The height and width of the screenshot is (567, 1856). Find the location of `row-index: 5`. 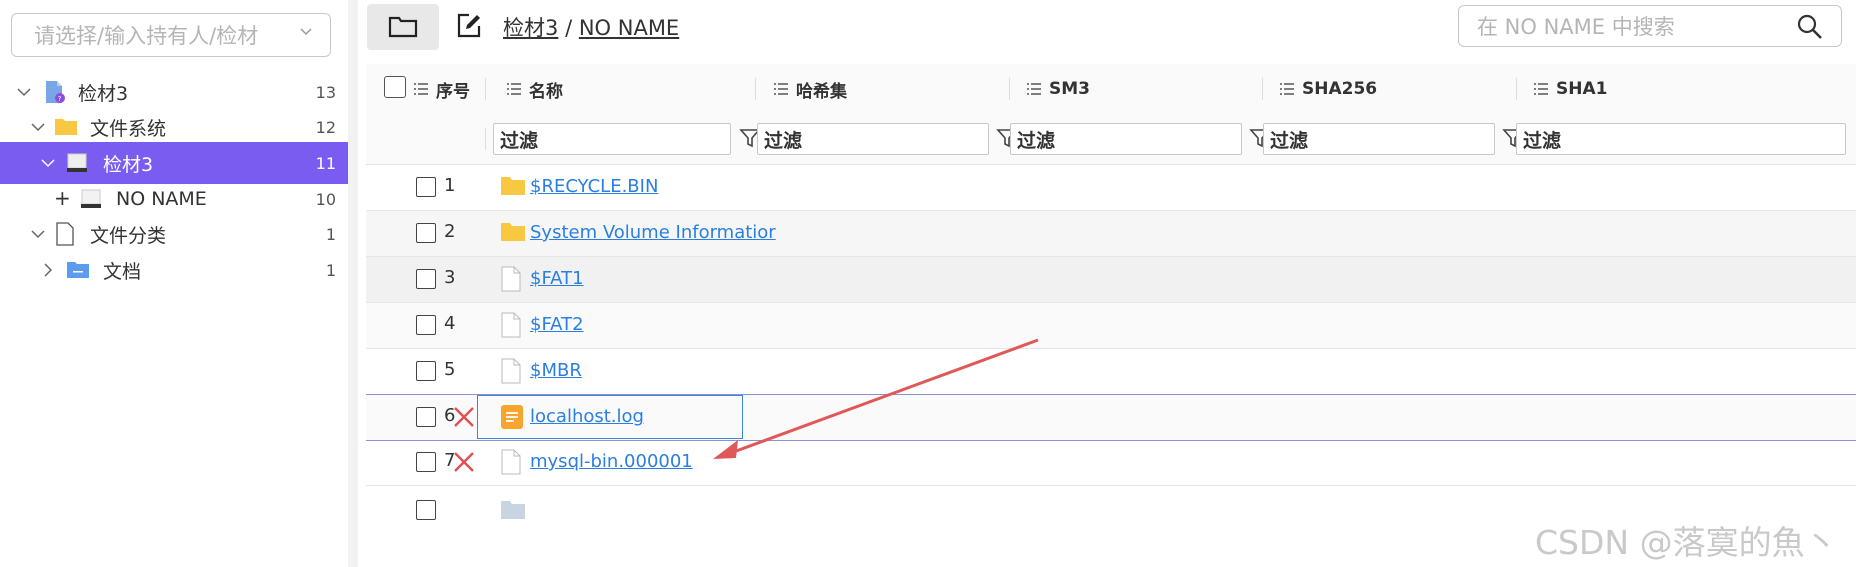

row-index: 5 is located at coordinates (450, 369).